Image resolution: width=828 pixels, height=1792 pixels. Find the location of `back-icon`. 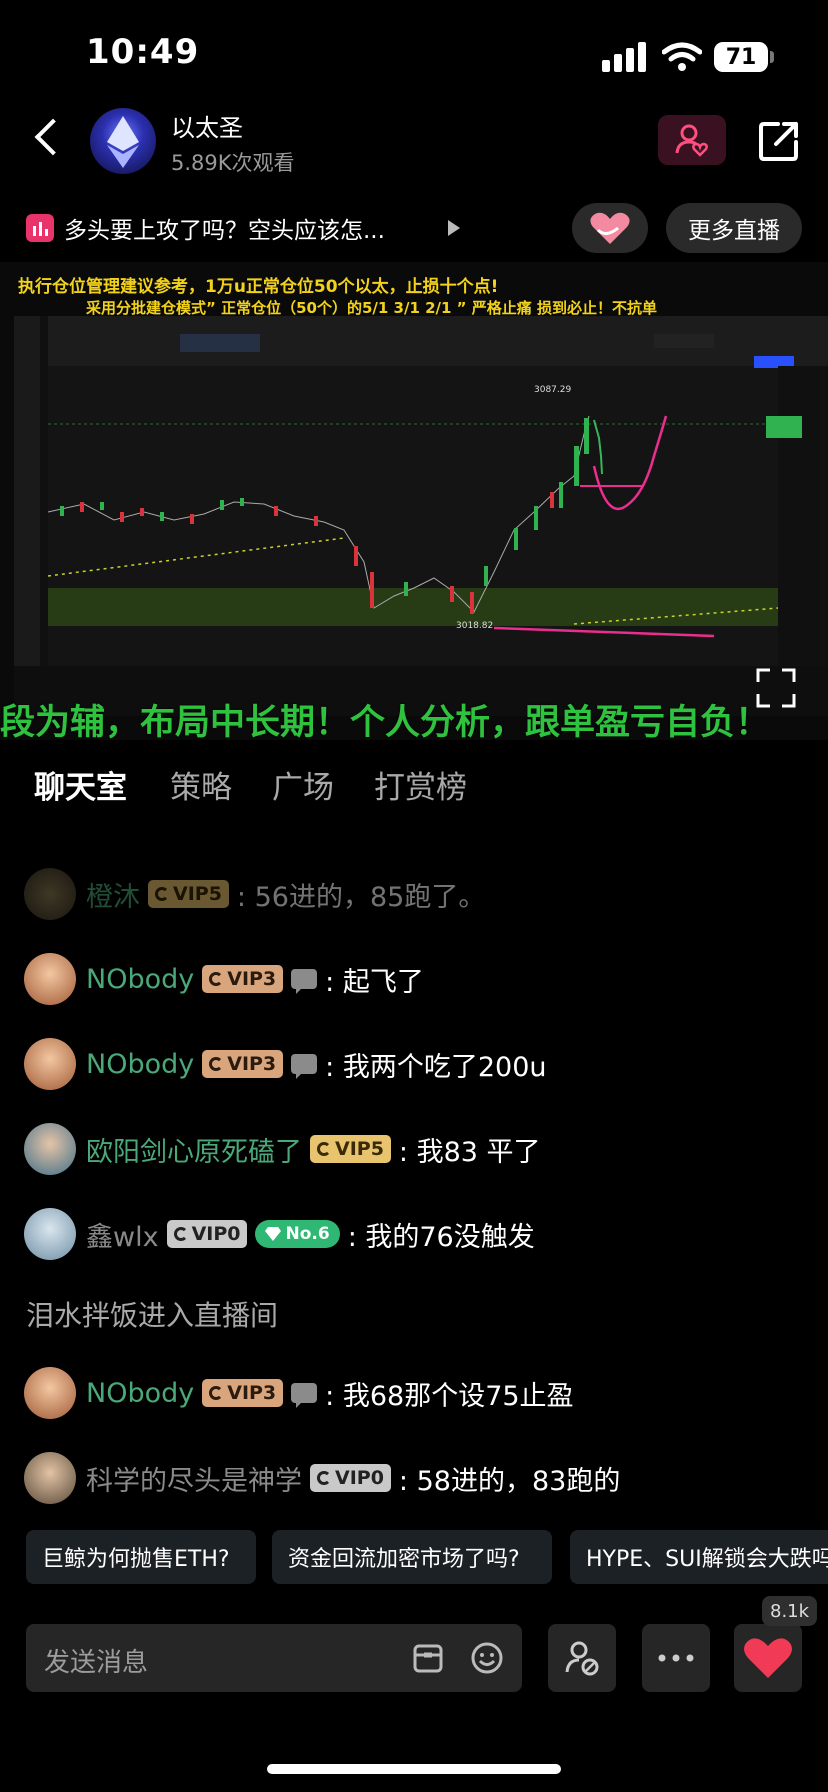

back-icon is located at coordinates (53, 137).